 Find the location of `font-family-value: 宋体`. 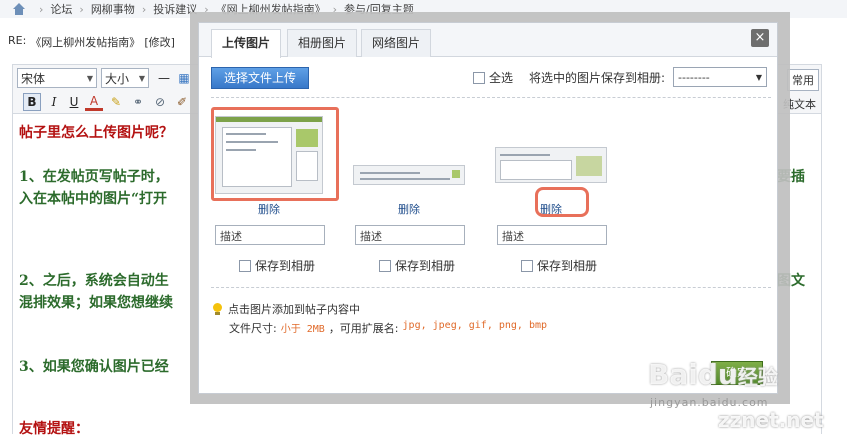

font-family-value: 宋体 is located at coordinates (33, 78).